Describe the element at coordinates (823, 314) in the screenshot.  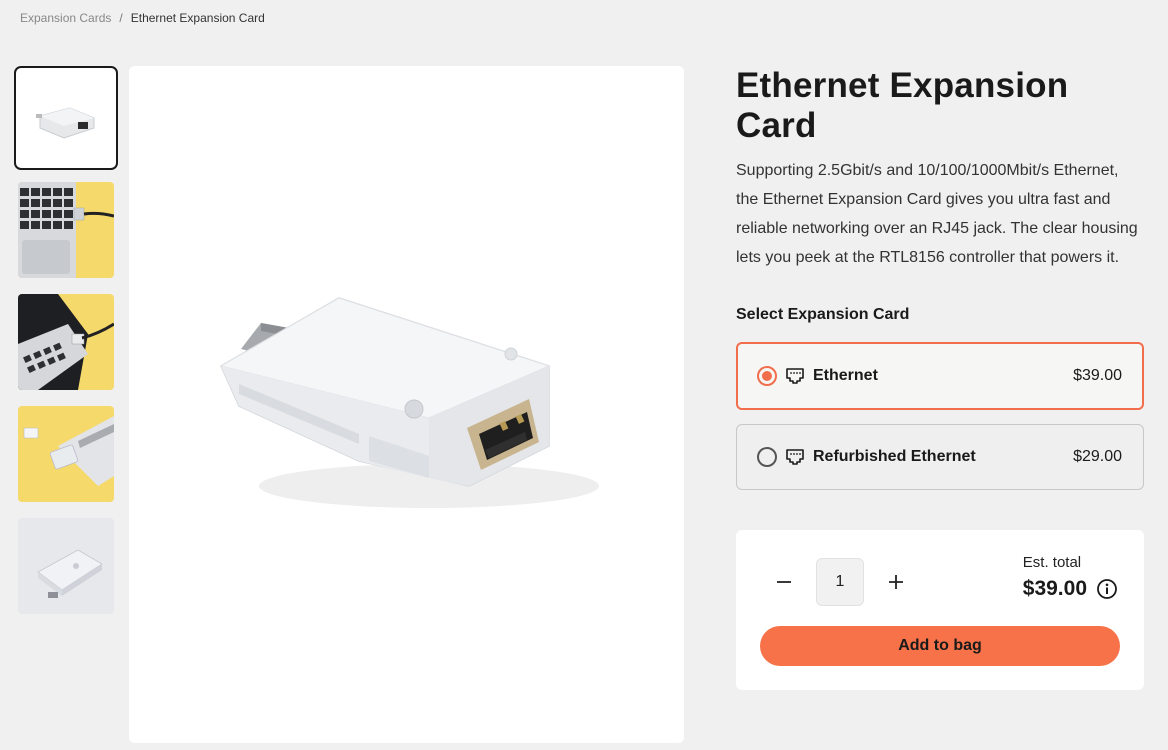
I see `select-expansion-card-label: Select Expansion Card` at that location.